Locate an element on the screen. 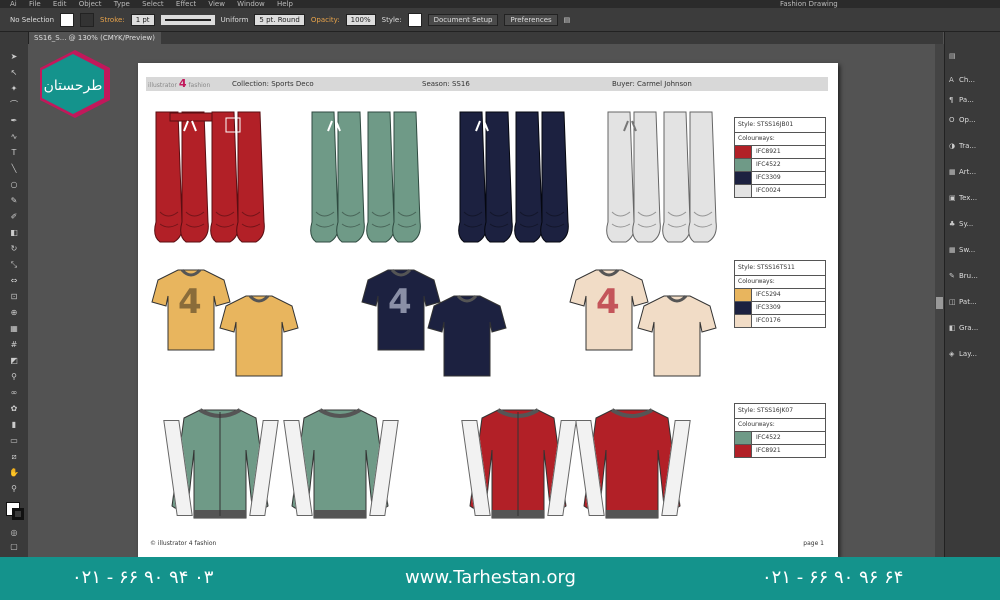  colourways-title: Colourways: is located at coordinates (780, 425).